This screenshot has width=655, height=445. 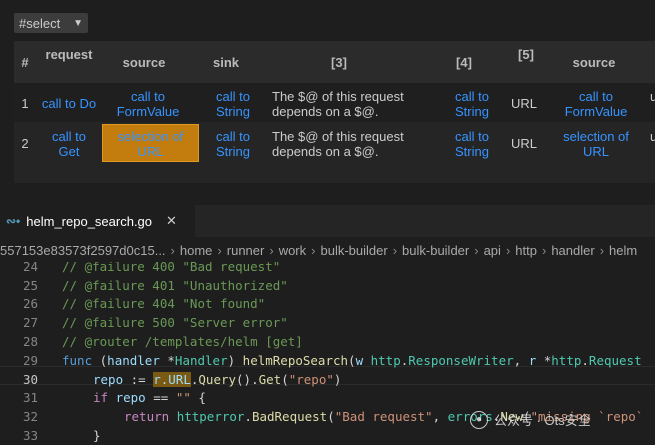 I want to click on source-2-link: call to FormValue, so click(x=596, y=104).